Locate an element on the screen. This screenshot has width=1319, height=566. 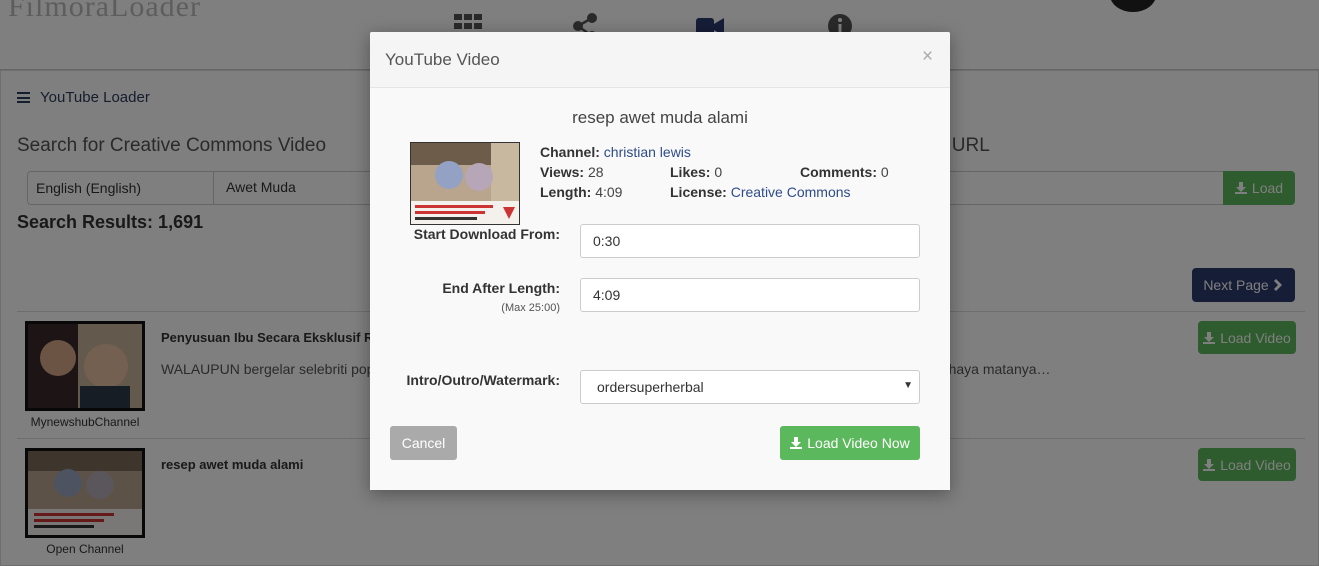
length-info: Length: 4:09 is located at coordinates (581, 192).